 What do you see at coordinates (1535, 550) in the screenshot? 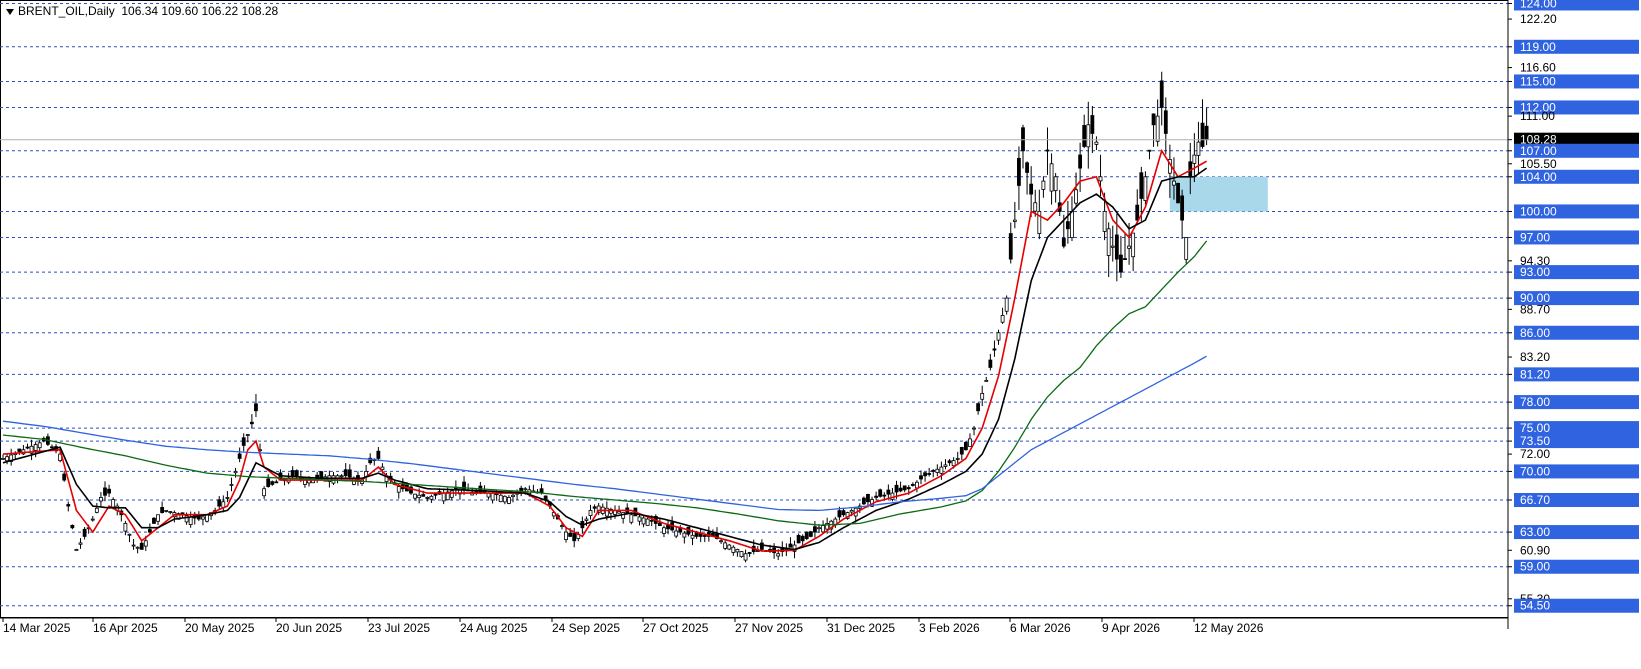
I see `price-label: 60.90` at bounding box center [1535, 550].